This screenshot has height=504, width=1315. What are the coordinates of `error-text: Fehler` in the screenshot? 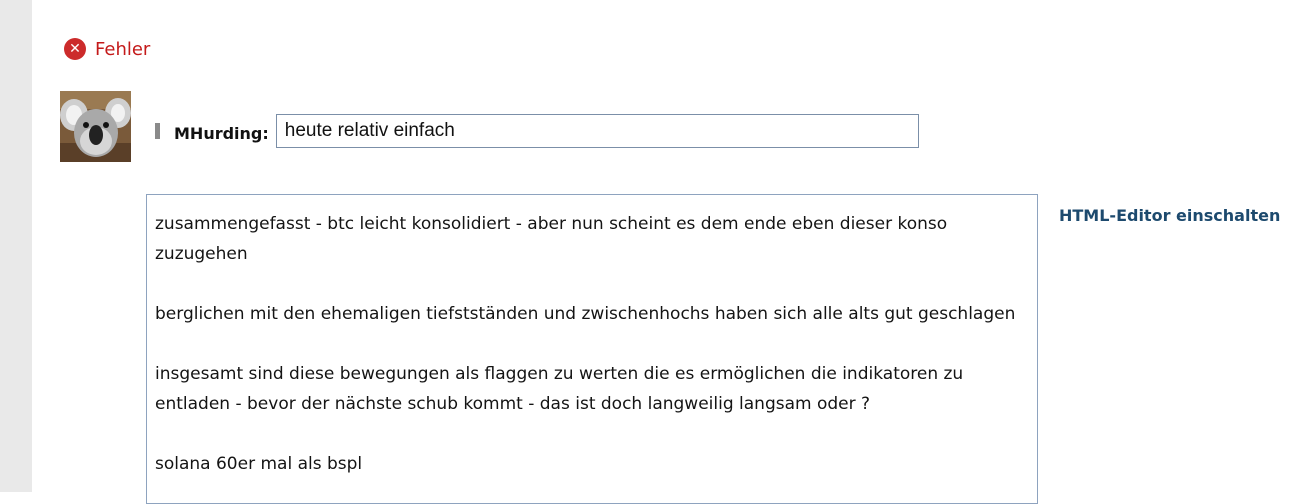 It's located at (123, 49).